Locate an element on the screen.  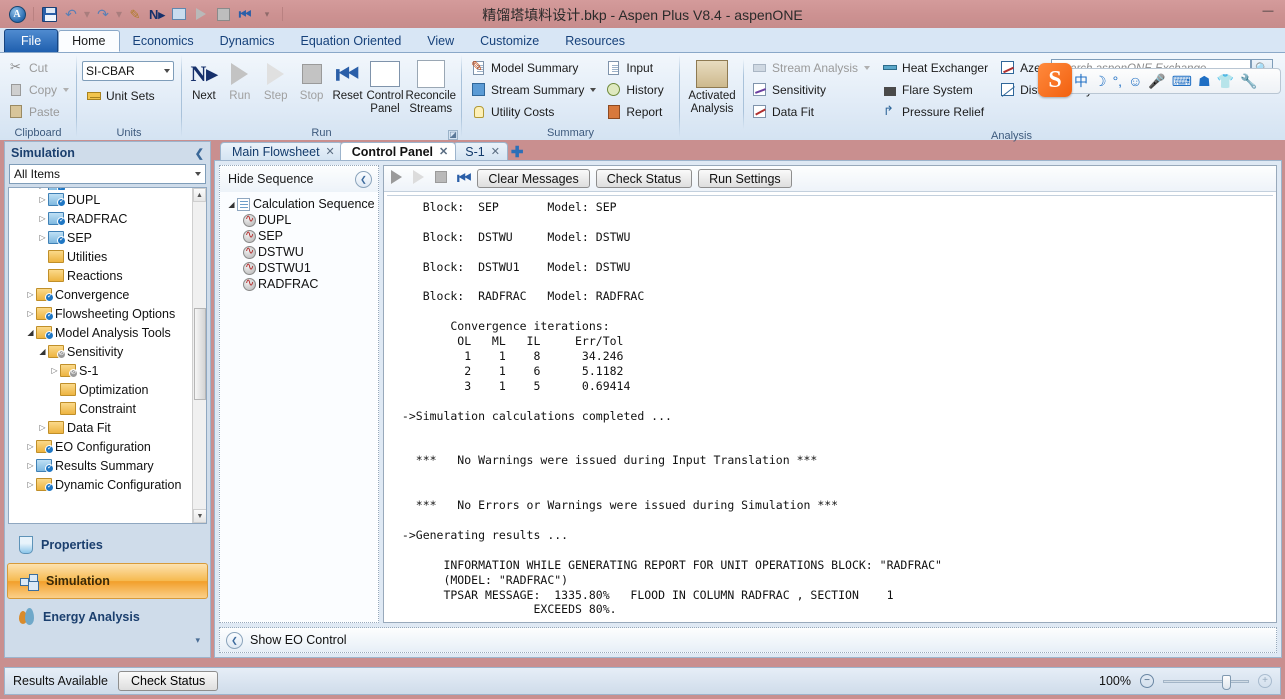
scrollbar-thumb is located at coordinates (200, 354).